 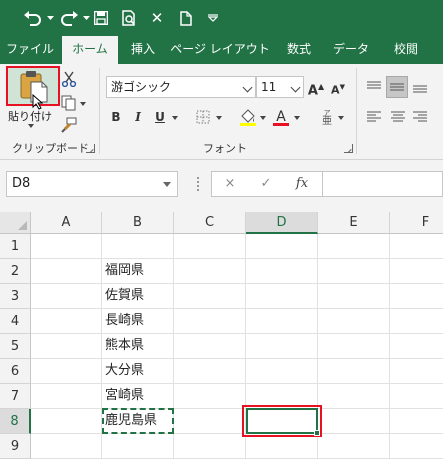 What do you see at coordinates (297, 118) in the screenshot?
I see `font-color-dropdown-icon` at bounding box center [297, 118].